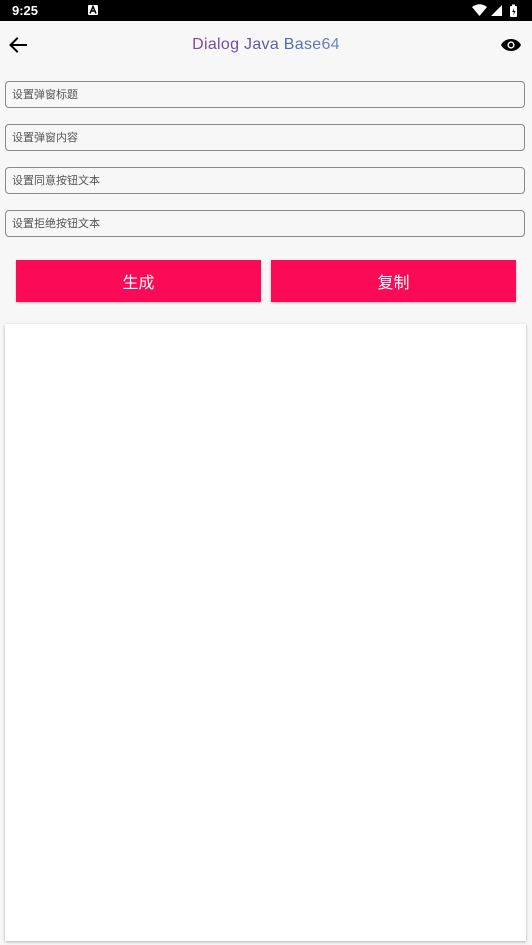  I want to click on generate-button: 生成, so click(138, 281).